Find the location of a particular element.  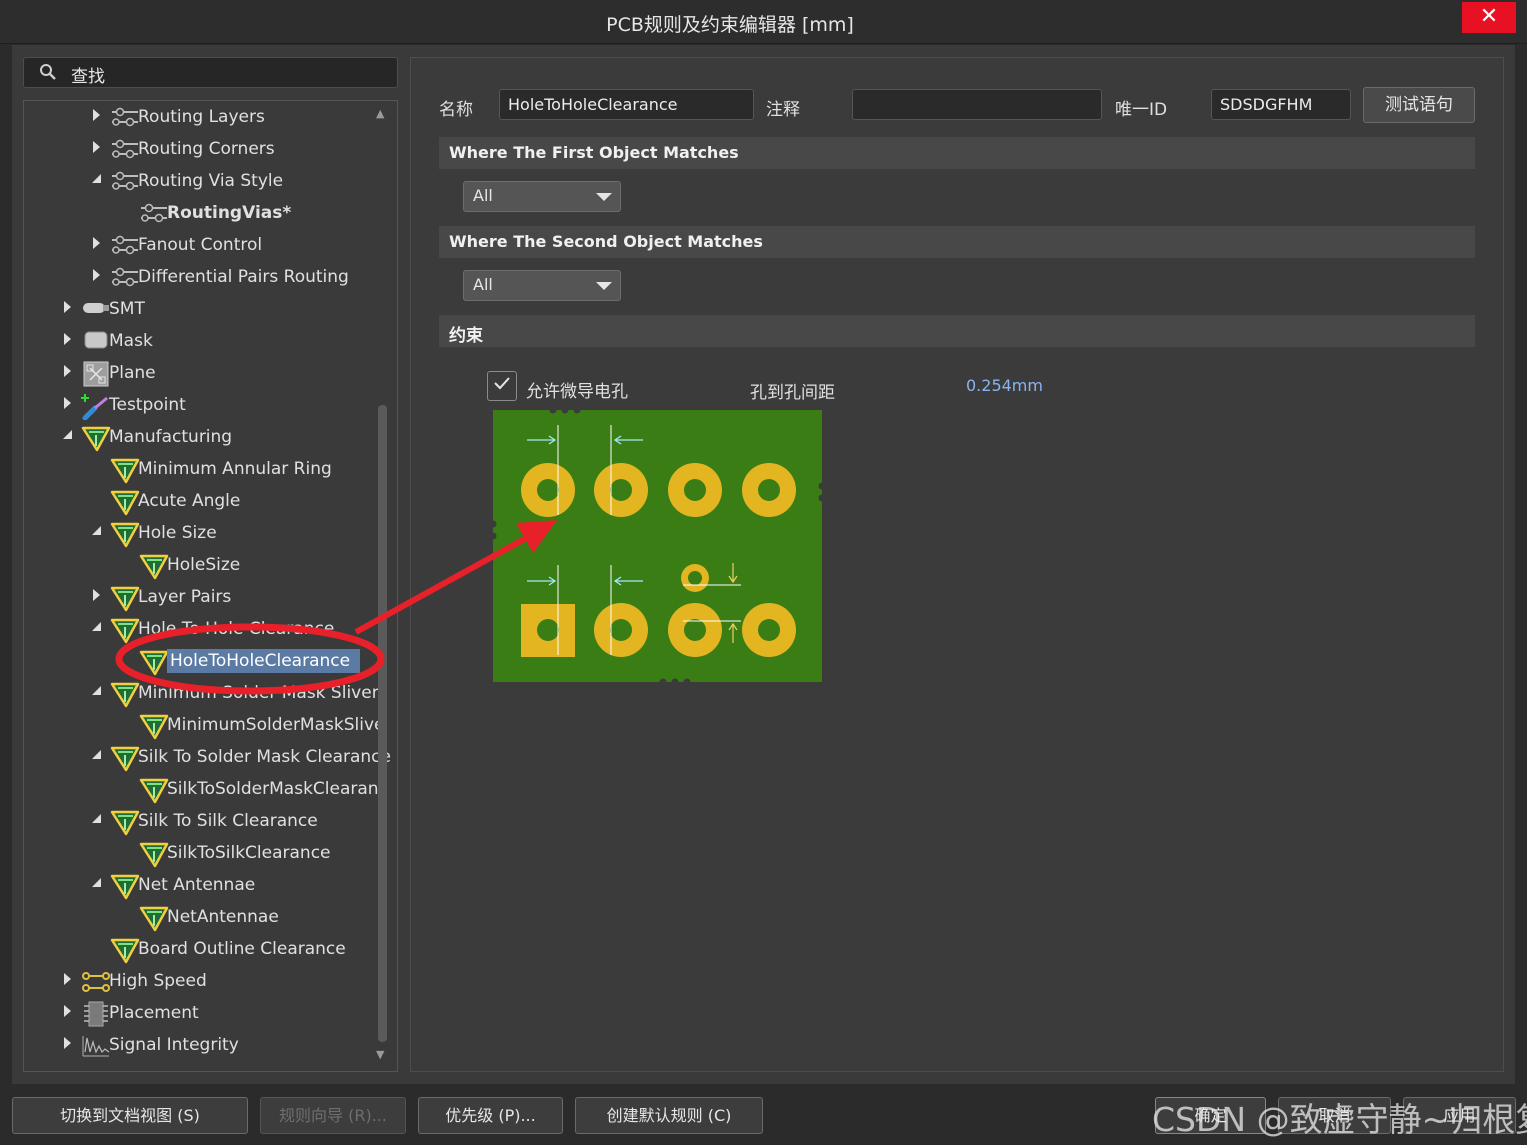

tree-item: SilkToSilkClearance is located at coordinates (201, 854).